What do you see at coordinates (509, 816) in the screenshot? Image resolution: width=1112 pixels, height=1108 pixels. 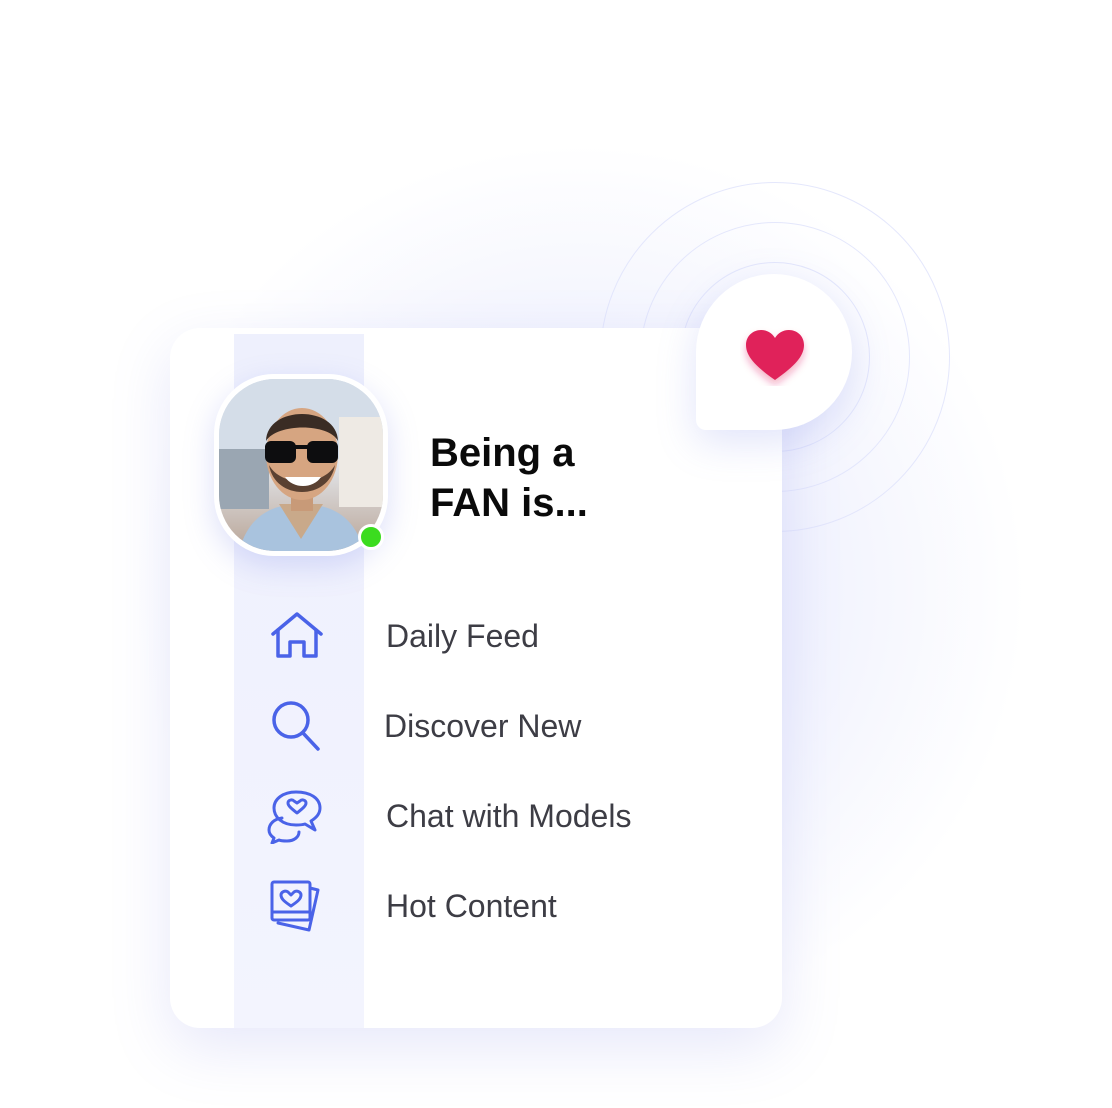 I see `menu-item-label: Chat with Models` at bounding box center [509, 816].